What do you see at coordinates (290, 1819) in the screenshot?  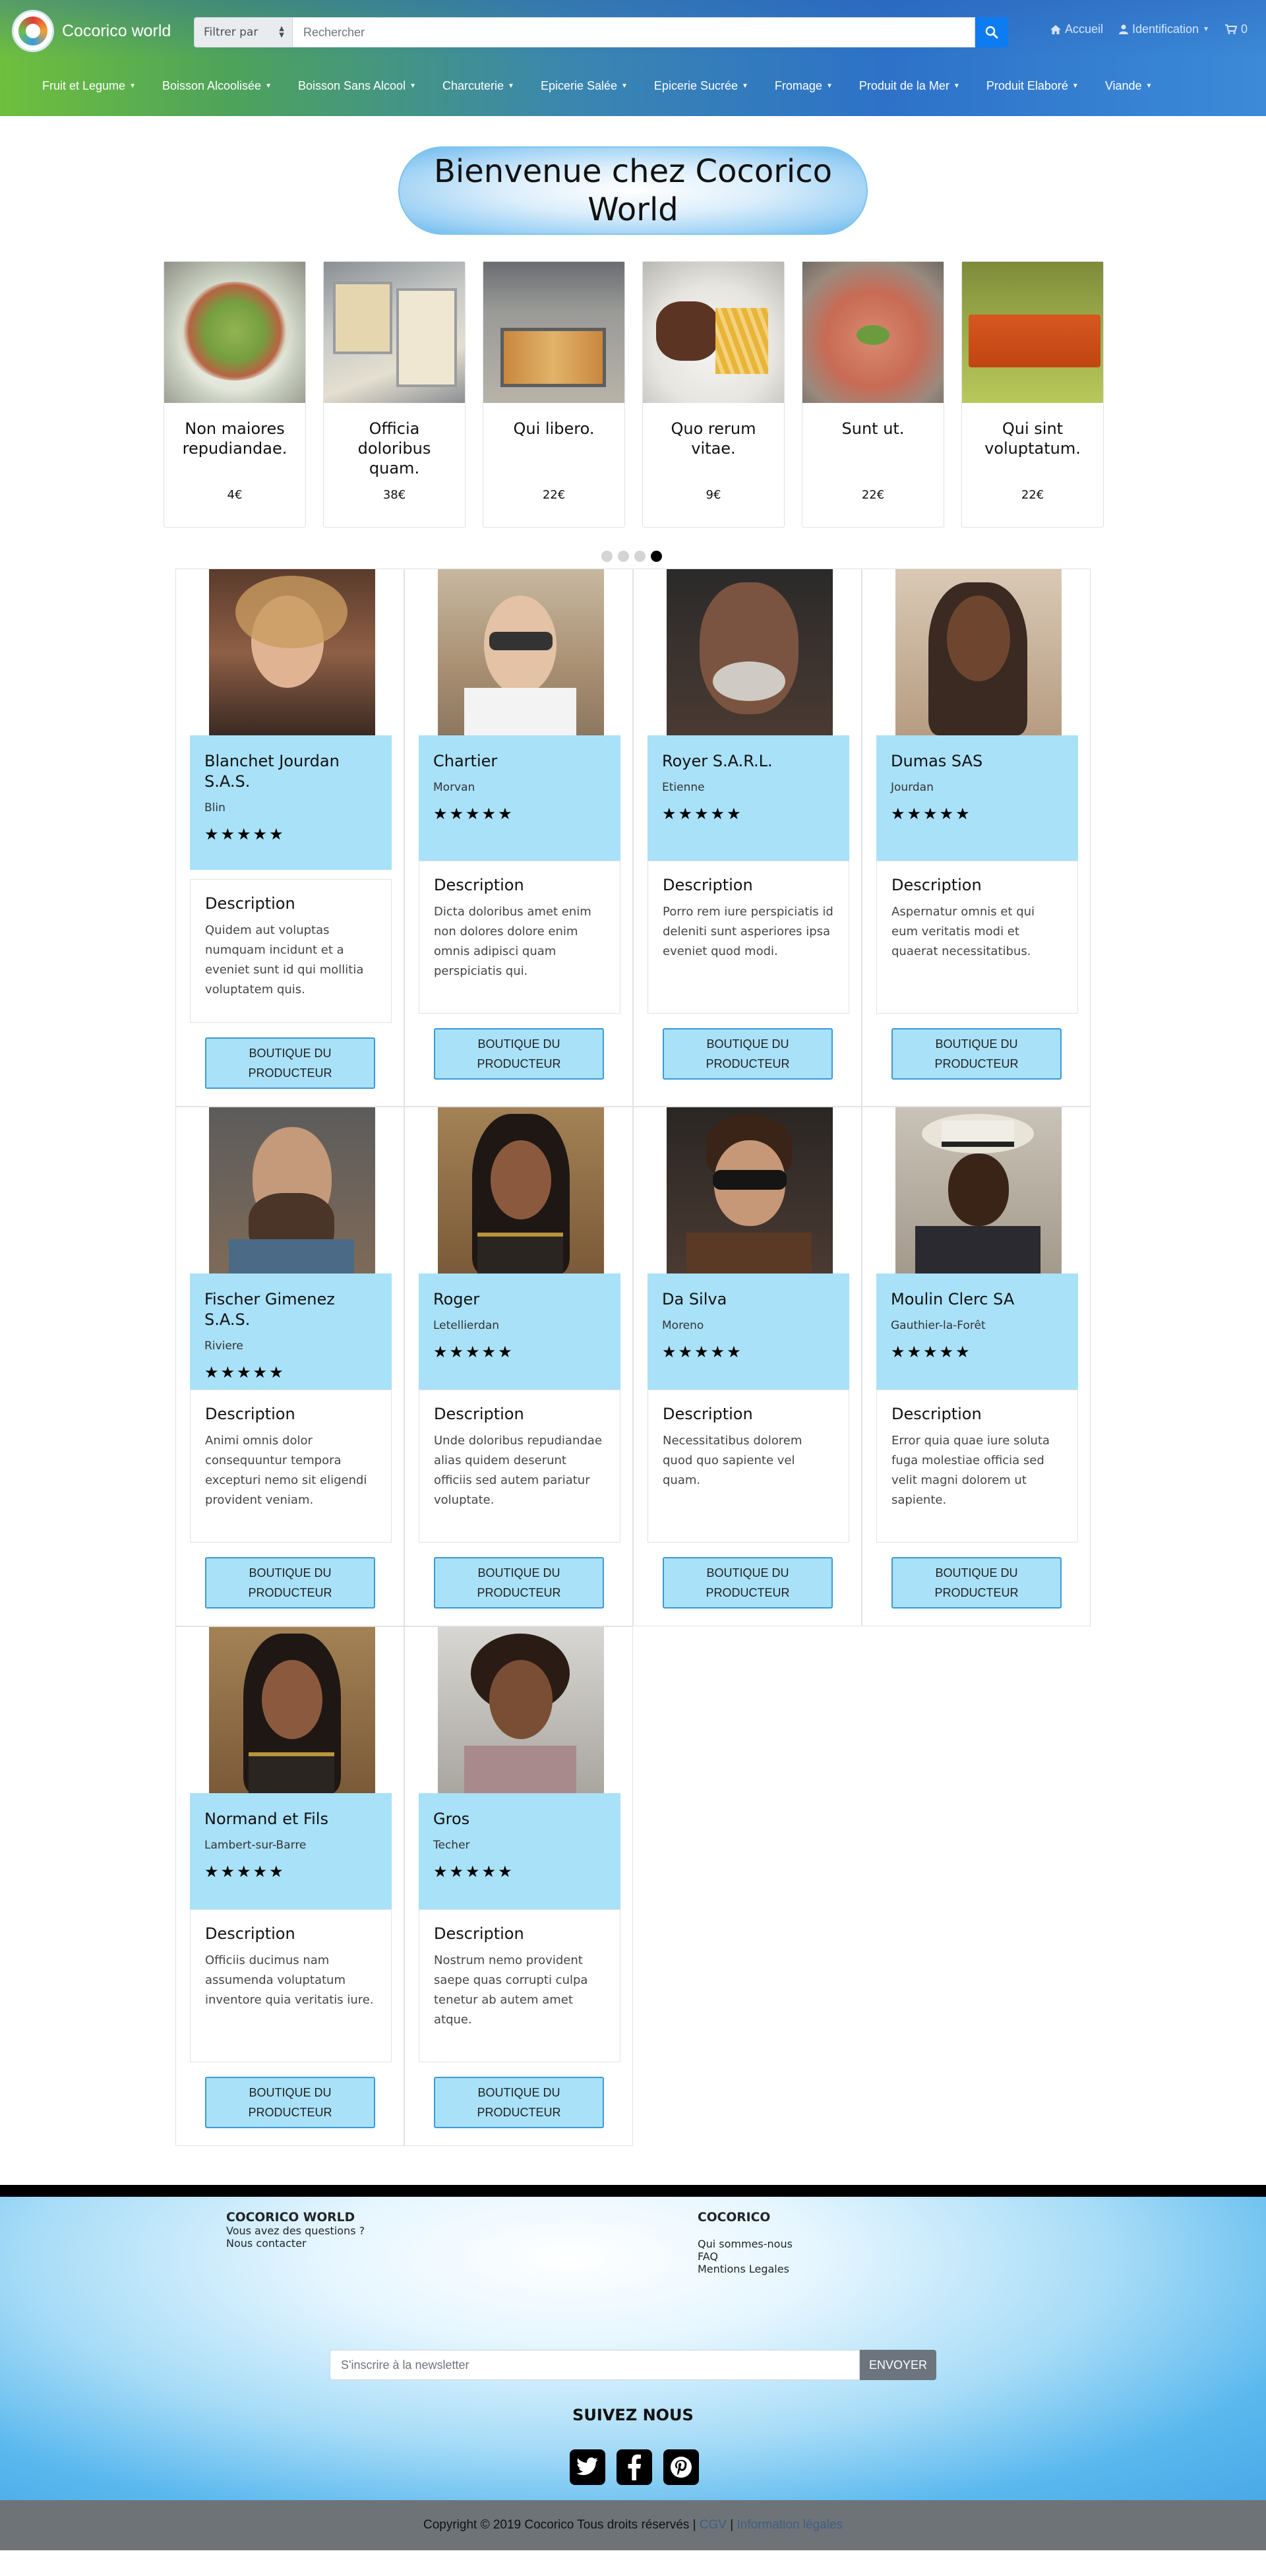 I see `producer-name: Normand et Fils` at bounding box center [290, 1819].